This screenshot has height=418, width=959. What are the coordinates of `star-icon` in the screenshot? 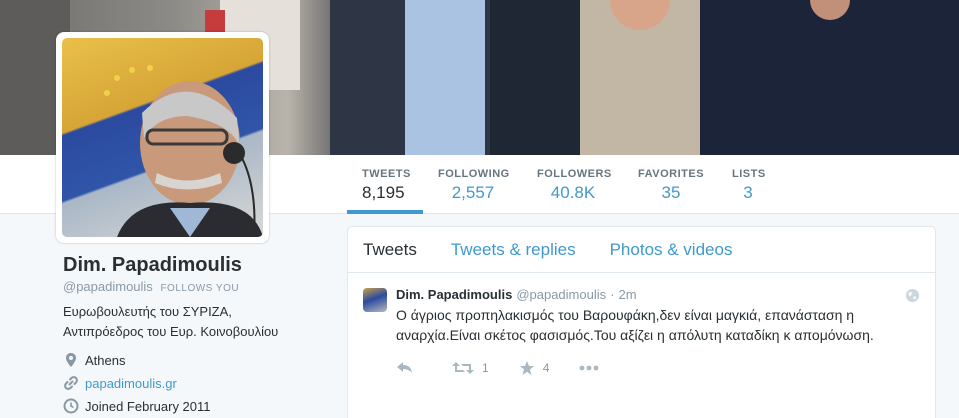 It's located at (526, 368).